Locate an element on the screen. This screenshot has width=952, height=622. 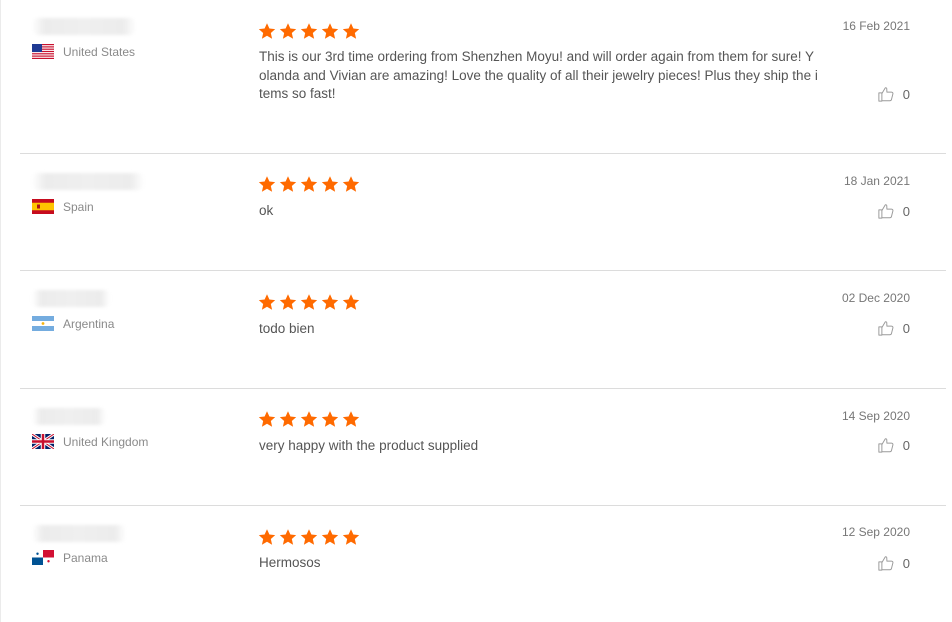
review-text: Hermosos is located at coordinates (290, 562).